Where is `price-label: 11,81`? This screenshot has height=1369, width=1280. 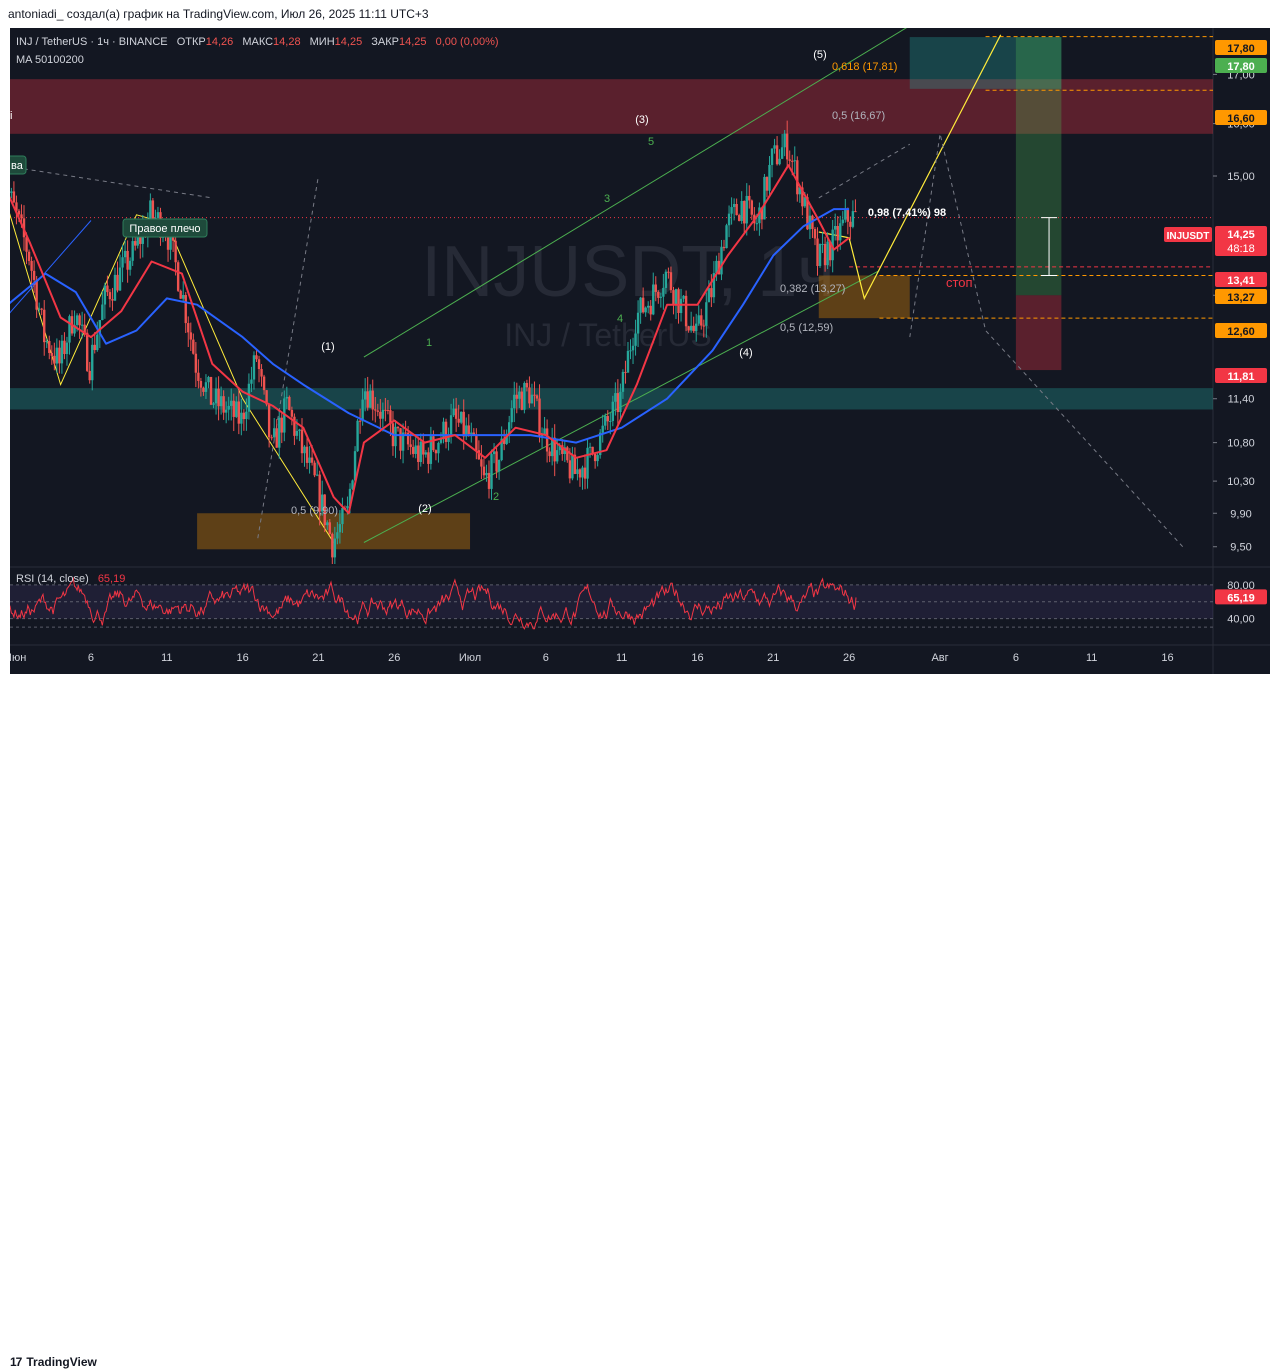
price-label: 11,81 is located at coordinates (1241, 377).